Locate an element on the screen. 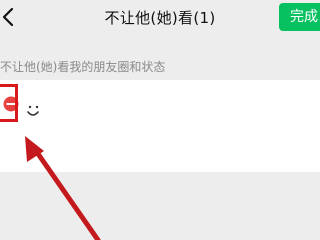 The height and width of the screenshot is (240, 320). highlight-box is located at coordinates (9, 103).